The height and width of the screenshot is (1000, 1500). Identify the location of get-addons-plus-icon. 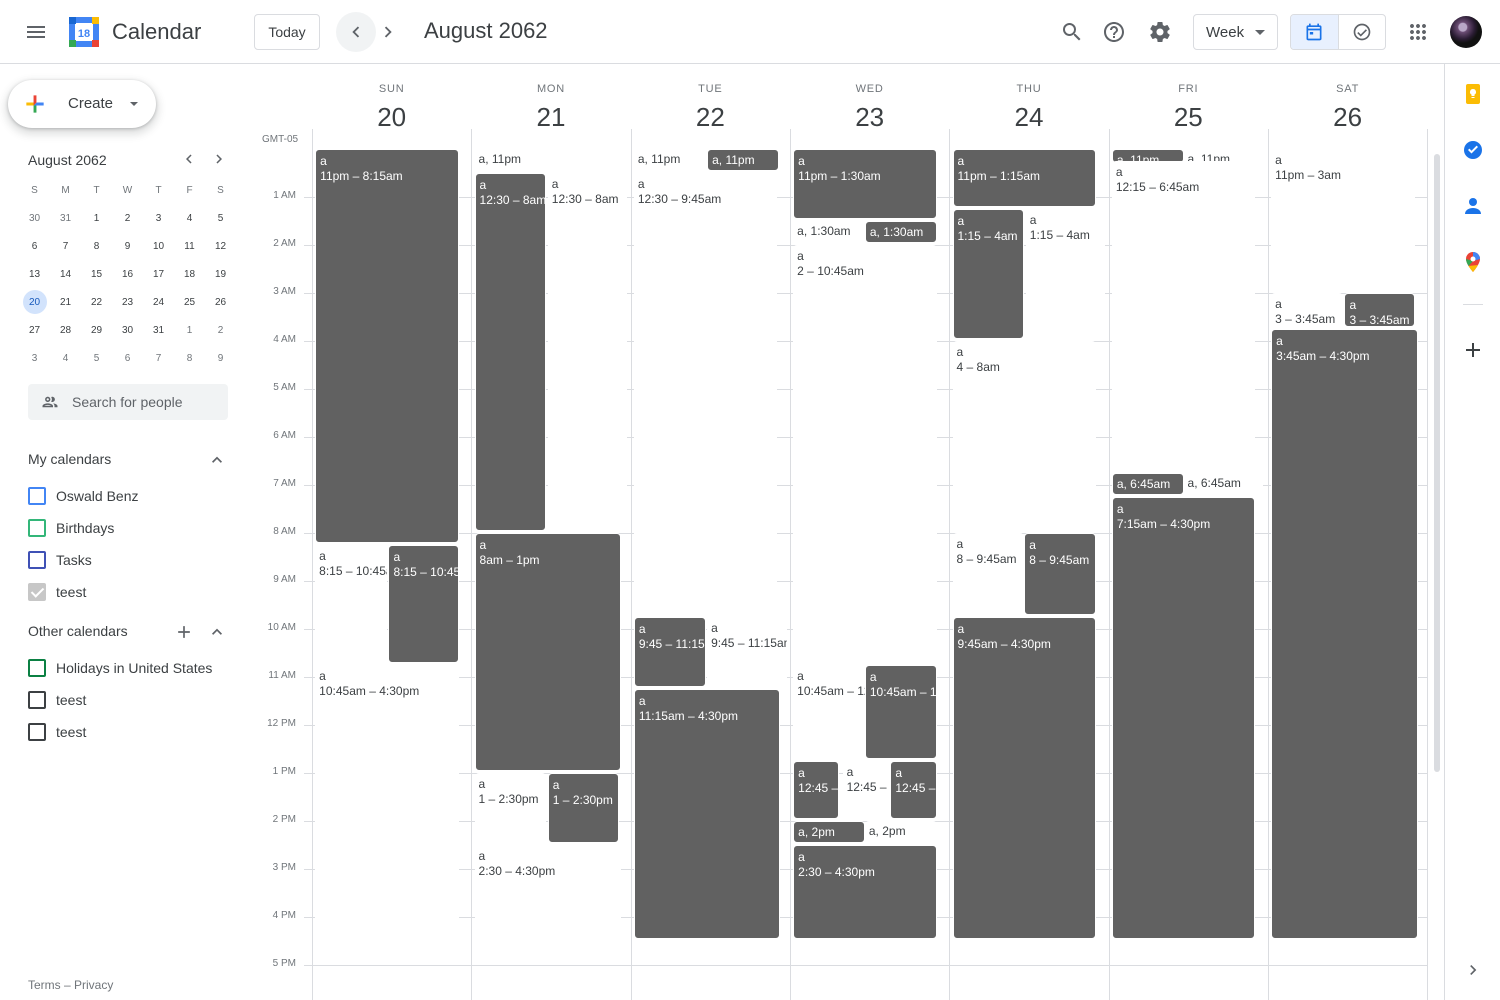
(1473, 350).